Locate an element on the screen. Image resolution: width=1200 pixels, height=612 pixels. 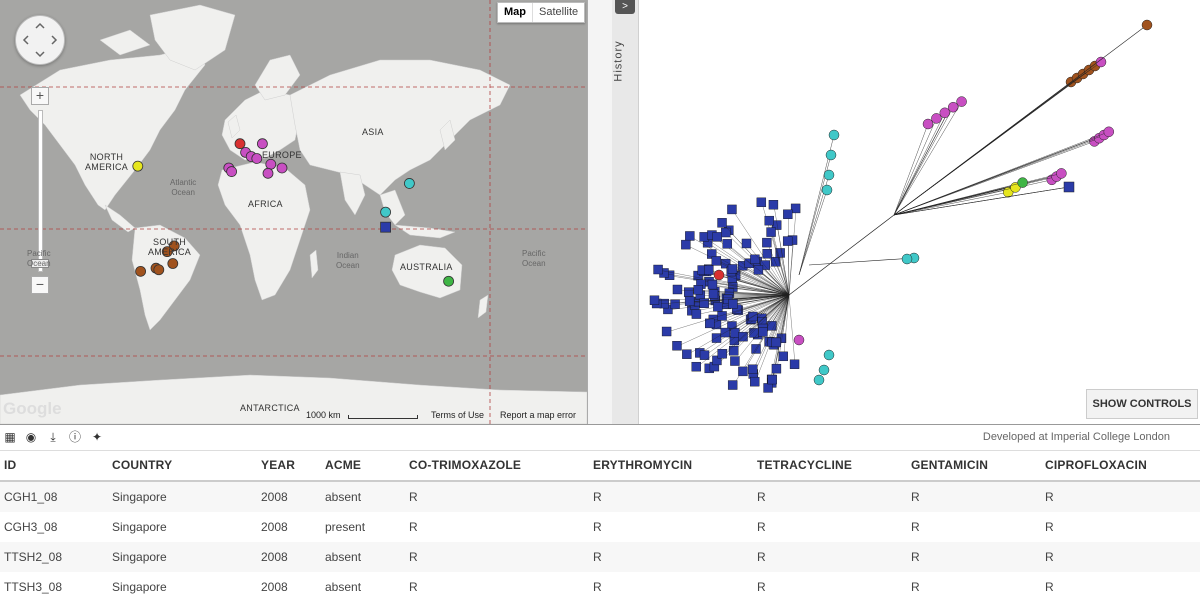
table-icon: ▦ is located at coordinates (10, 437).